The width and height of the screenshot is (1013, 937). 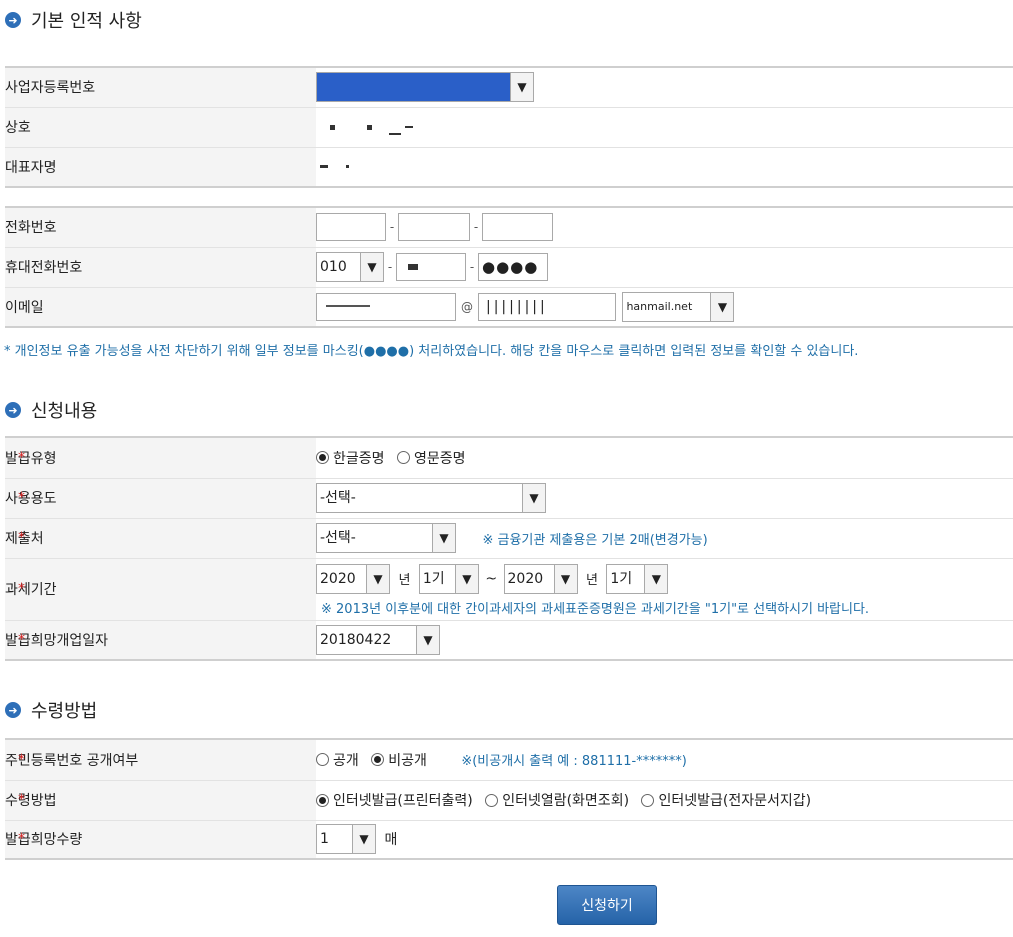 What do you see at coordinates (574, 762) in the screenshot?
I see `rrn-note: ※(비공개시 출력 예 : 881111-*******)` at bounding box center [574, 762].